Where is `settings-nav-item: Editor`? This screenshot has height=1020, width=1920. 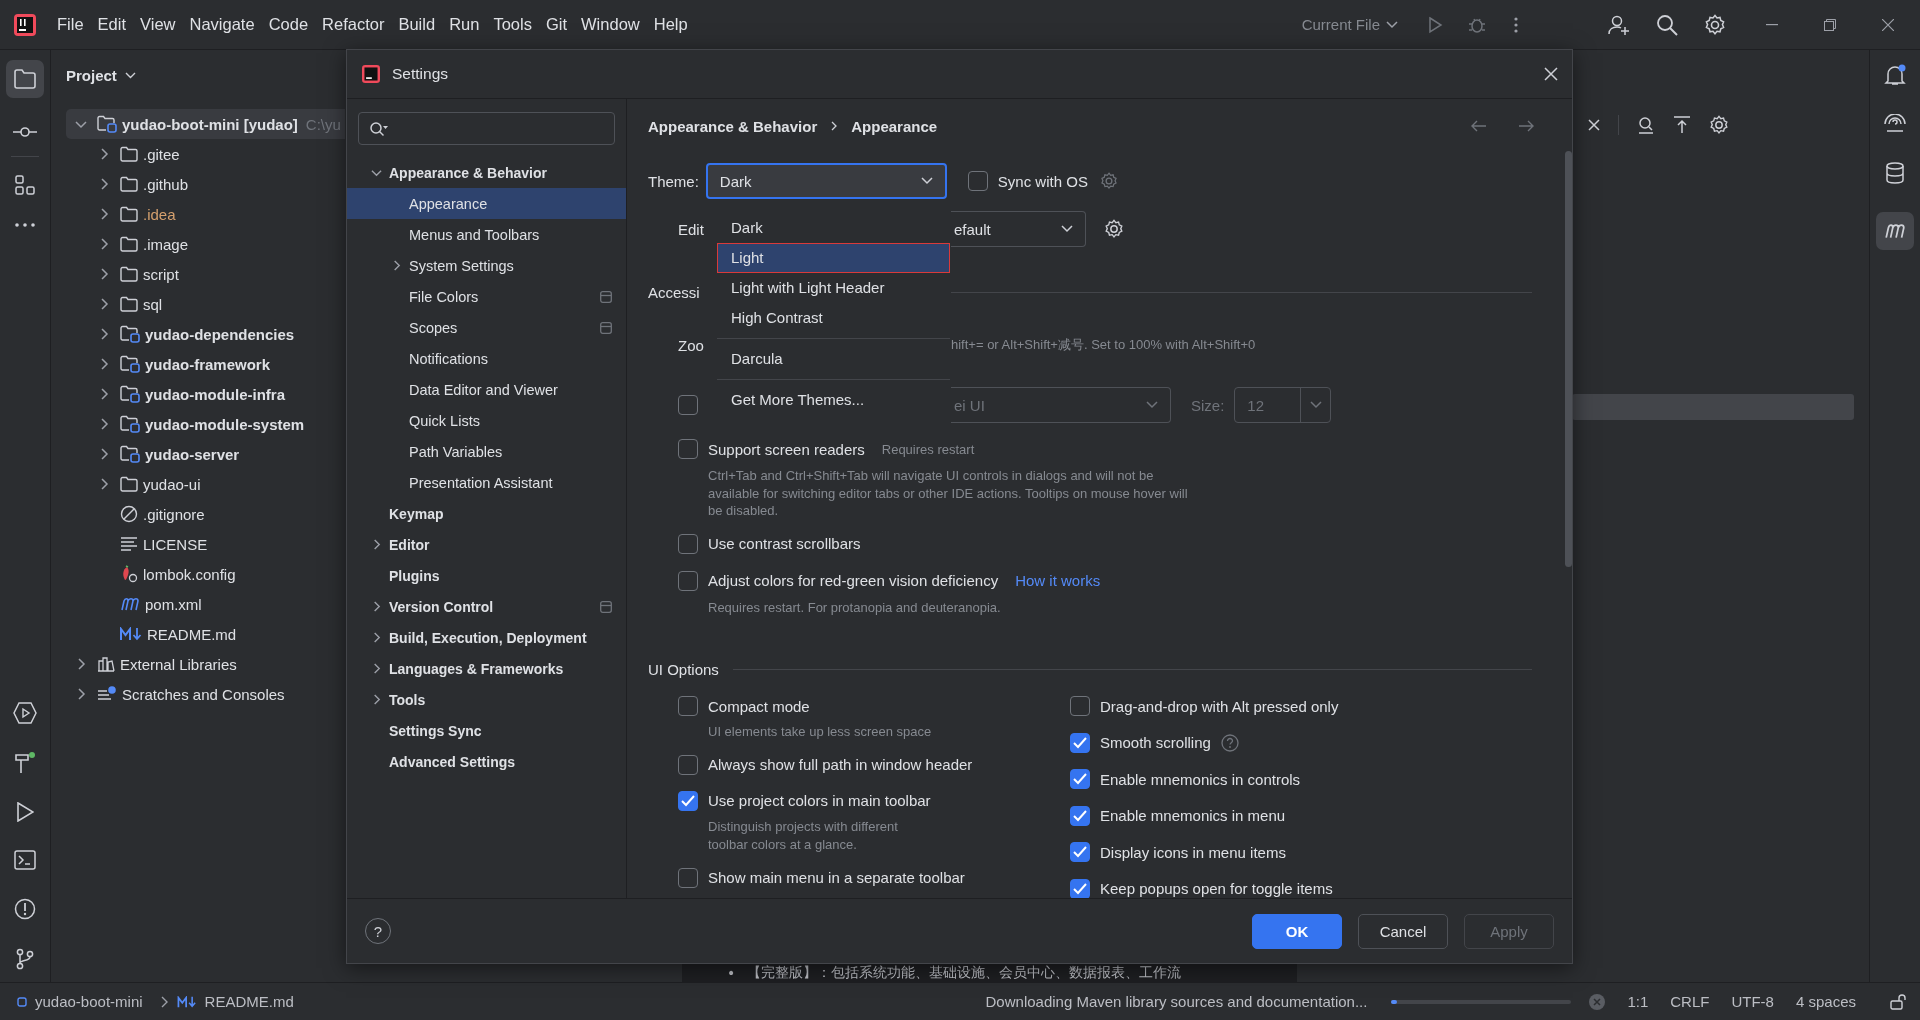
settings-nav-item: Editor is located at coordinates (486, 544).